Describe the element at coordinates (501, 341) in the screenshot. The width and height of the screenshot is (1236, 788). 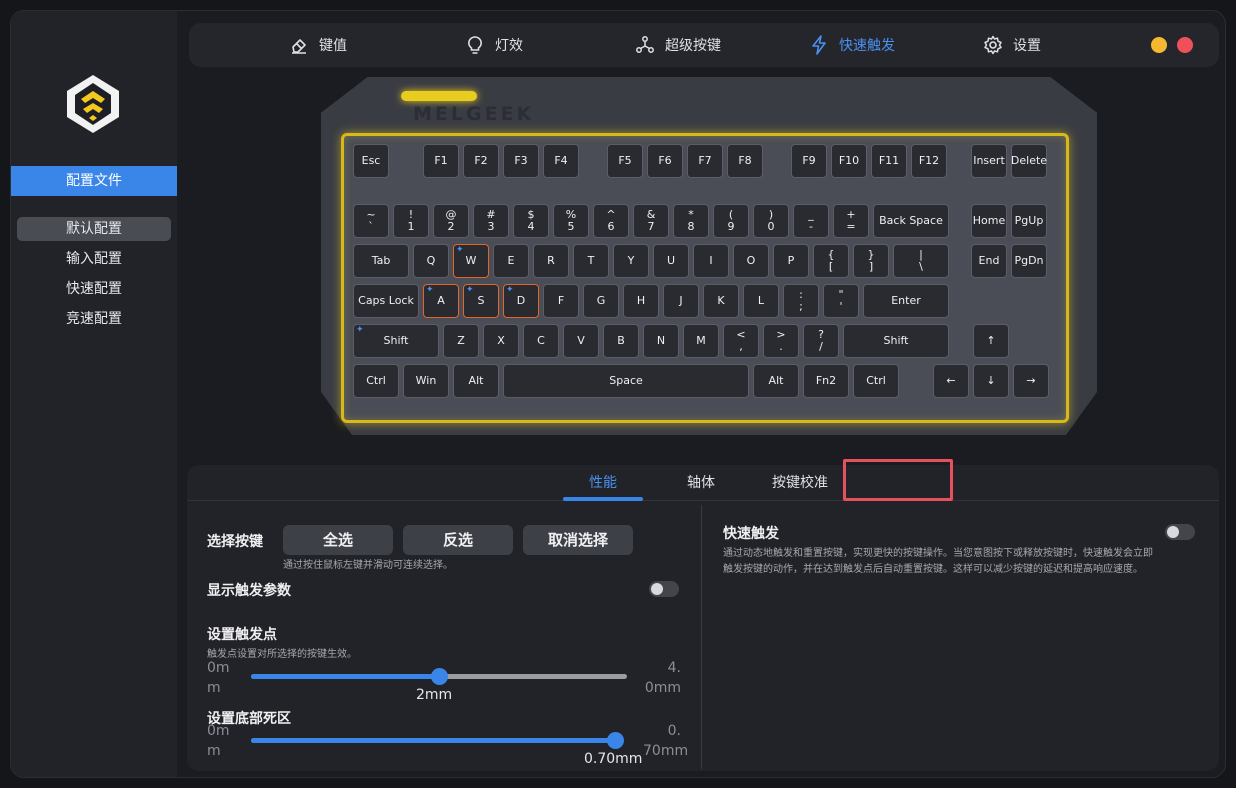
I see `key-x: X` at that location.